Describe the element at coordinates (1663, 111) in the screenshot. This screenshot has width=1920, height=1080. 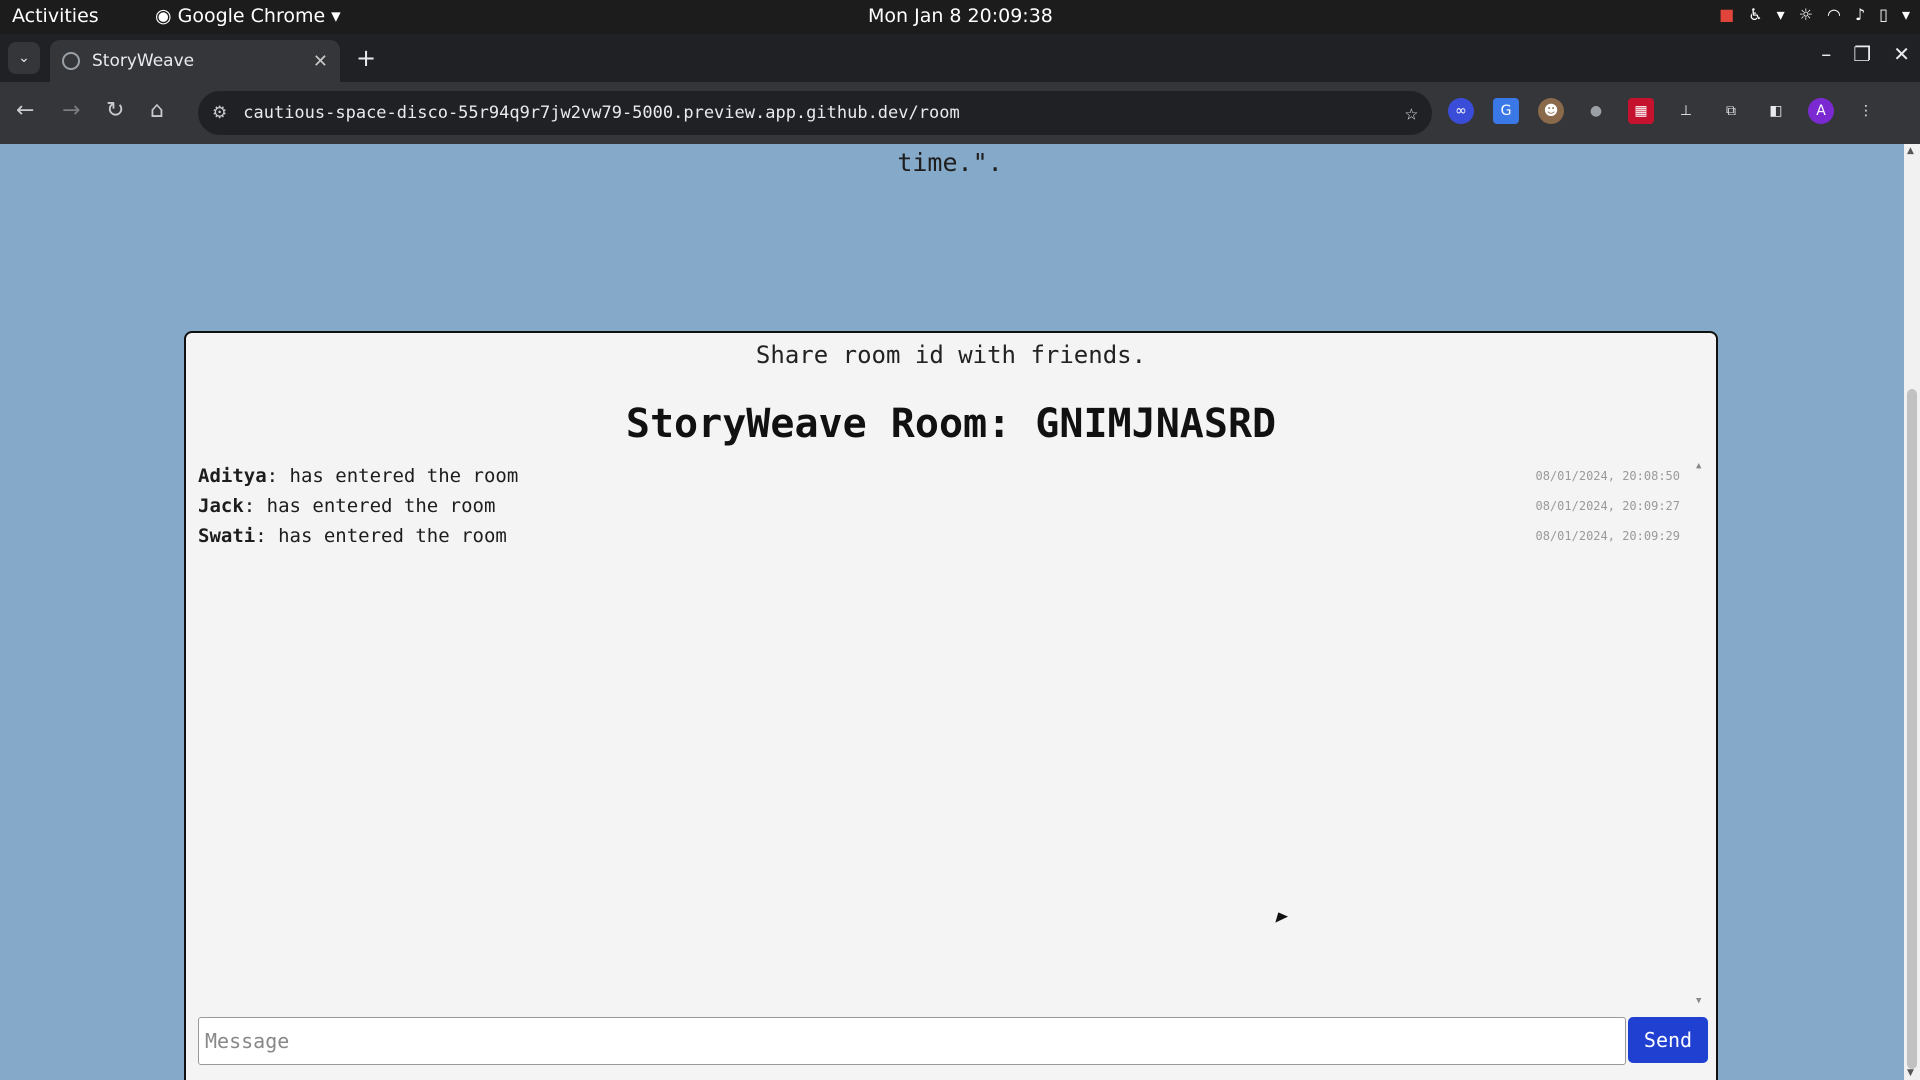
I see `extensions-area: ∞ G ☻ ● ▦ ⊥ ⧉ ◧ A ⋮` at that location.